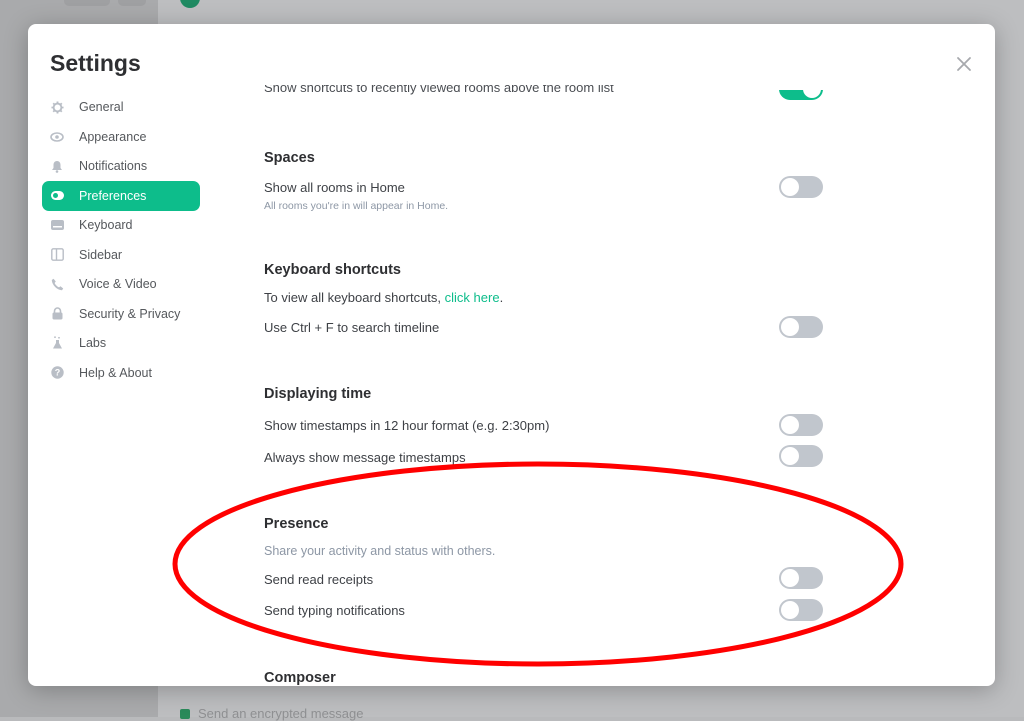  Describe the element at coordinates (801, 95) in the screenshot. I see `toggle-recent-room-shortcuts` at that location.